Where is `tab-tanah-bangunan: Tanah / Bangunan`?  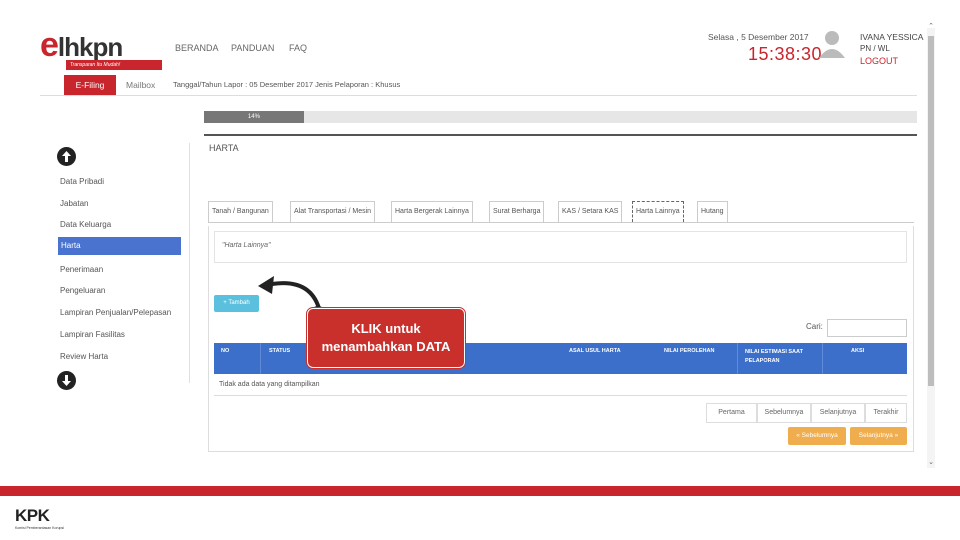 tab-tanah-bangunan: Tanah / Bangunan is located at coordinates (240, 211).